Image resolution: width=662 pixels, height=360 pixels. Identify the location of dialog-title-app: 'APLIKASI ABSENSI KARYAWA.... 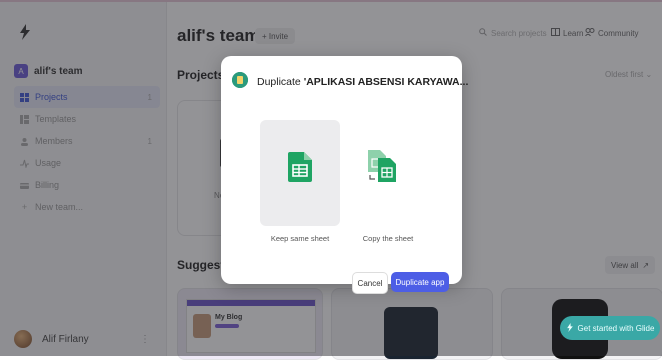
(386, 82).